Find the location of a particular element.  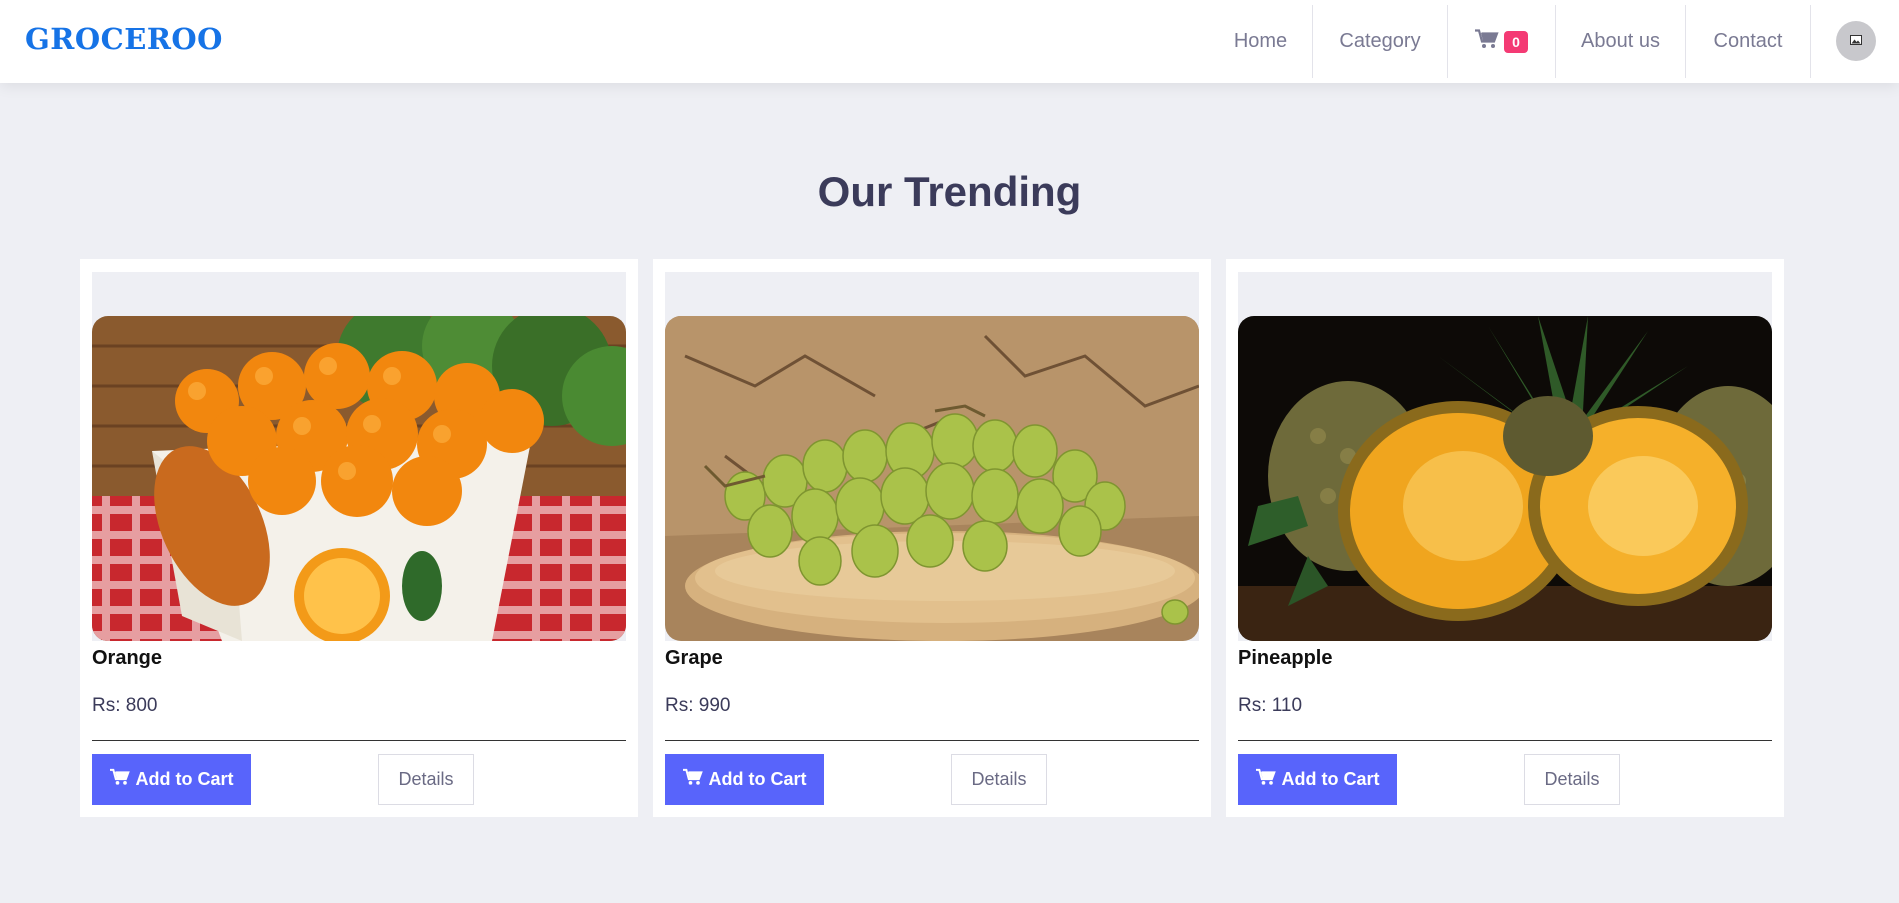

nav-about-label: About us is located at coordinates (1620, 41).